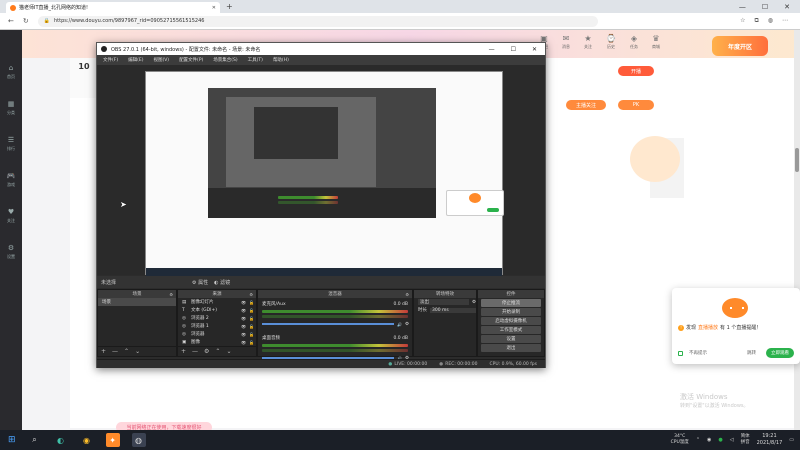 The width and height of the screenshot is (800, 450). I want to click on header-item: ★ 关注, so click(588, 42).